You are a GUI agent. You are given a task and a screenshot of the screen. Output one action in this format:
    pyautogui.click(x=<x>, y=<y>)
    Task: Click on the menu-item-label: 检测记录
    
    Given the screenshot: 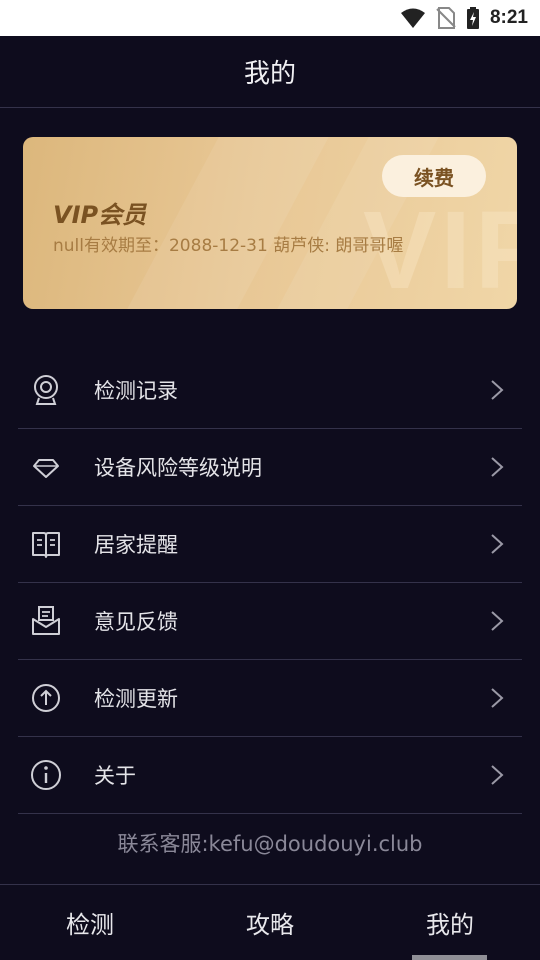 What is the action you would take?
    pyautogui.click(x=136, y=391)
    